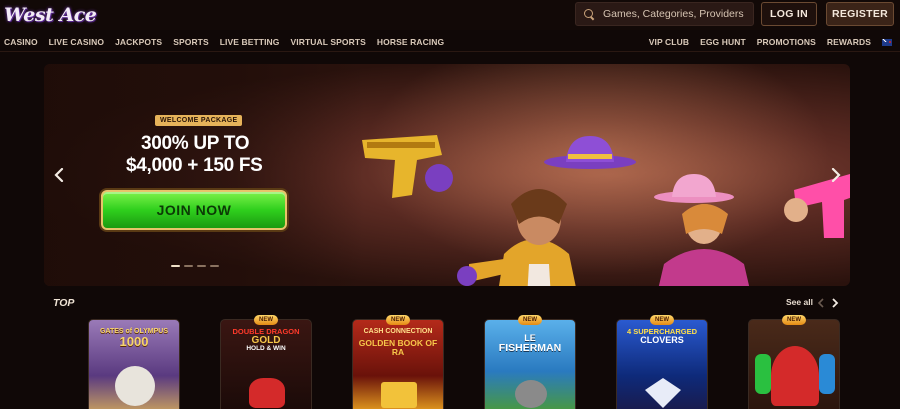  I want to click on gold-pistol-icon, so click(407, 166).